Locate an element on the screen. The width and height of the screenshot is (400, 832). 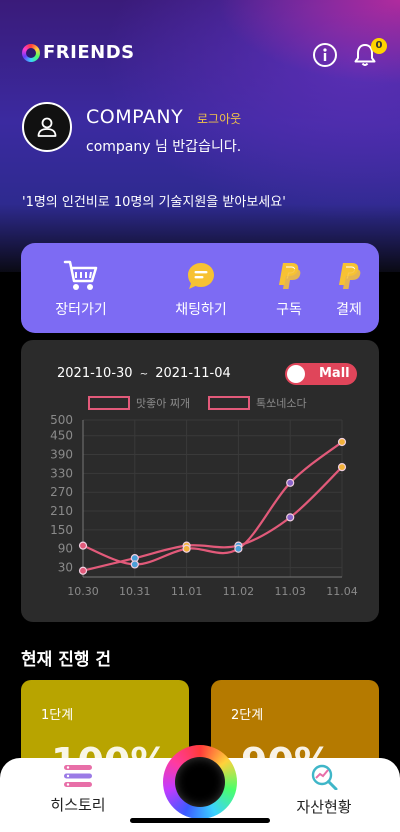
menu-payment-label: 결제 is located at coordinates (349, 310).